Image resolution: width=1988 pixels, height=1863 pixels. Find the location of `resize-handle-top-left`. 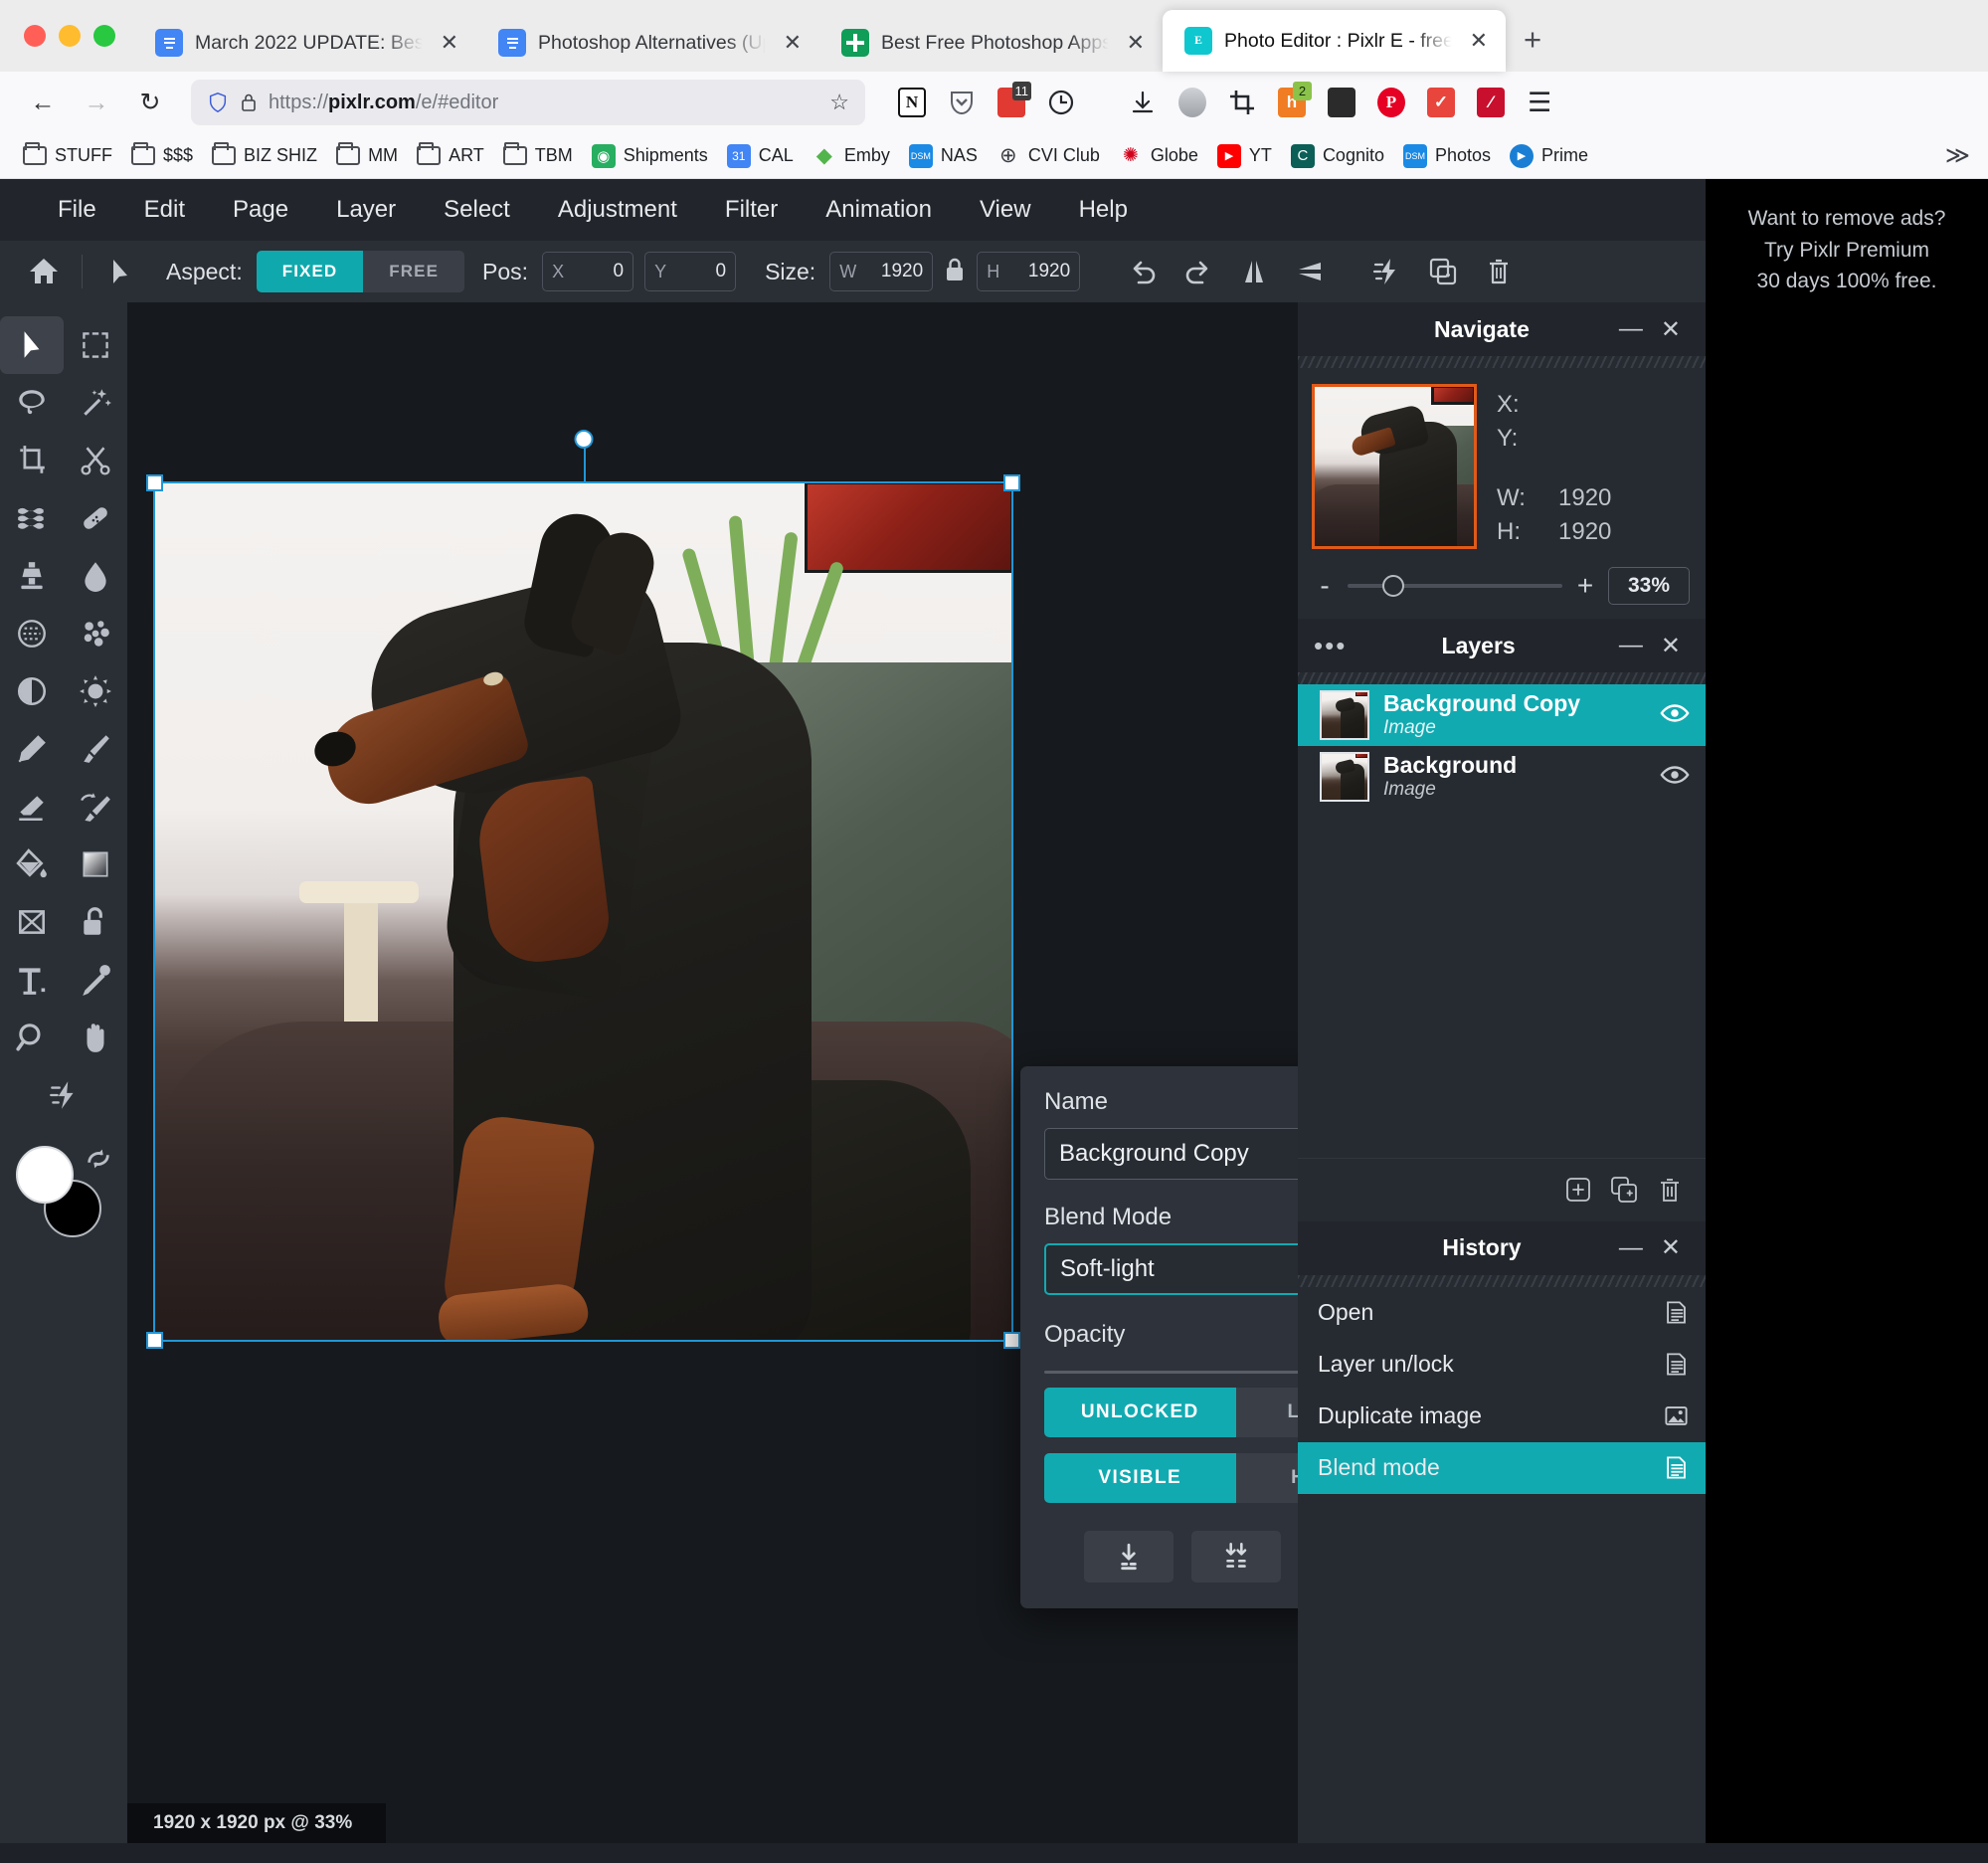

resize-handle-top-left is located at coordinates (154, 482).